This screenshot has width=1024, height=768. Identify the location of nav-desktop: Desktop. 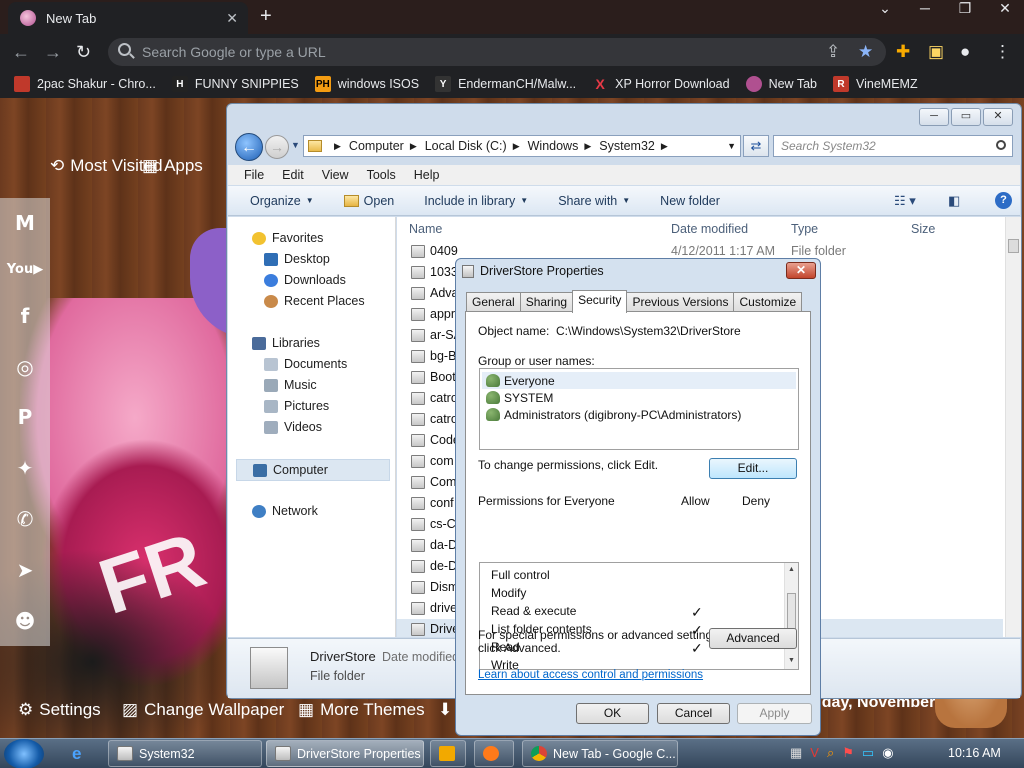
(297, 259).